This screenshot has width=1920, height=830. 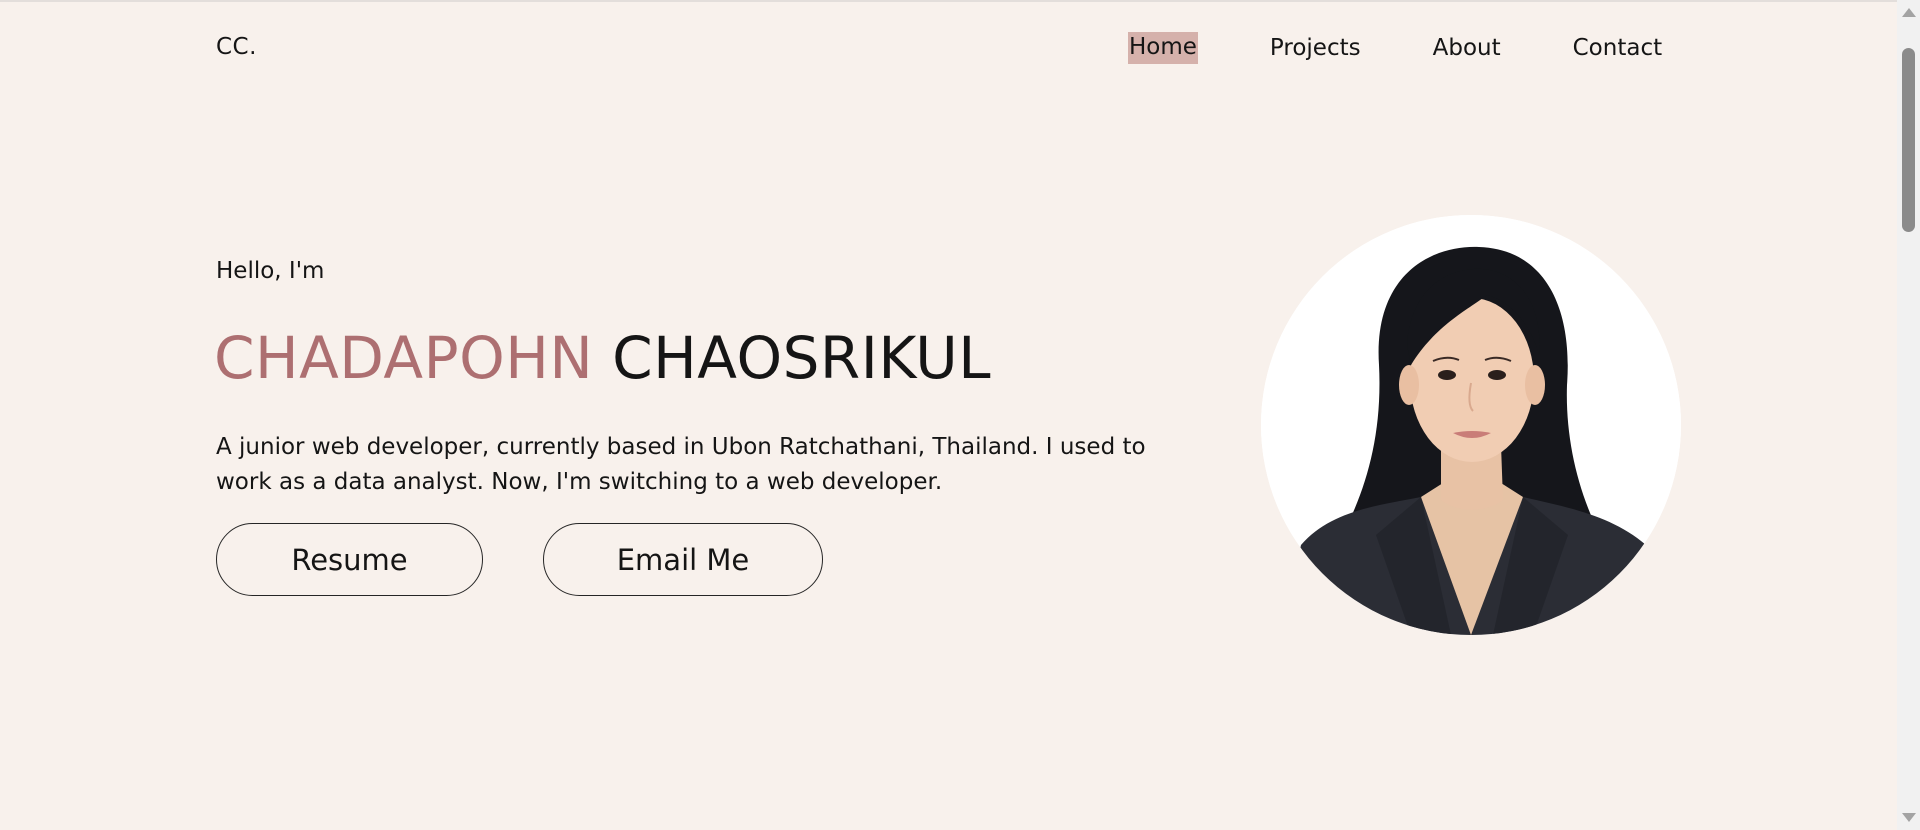 I want to click on nav-item-about: About, so click(x=1467, y=48).